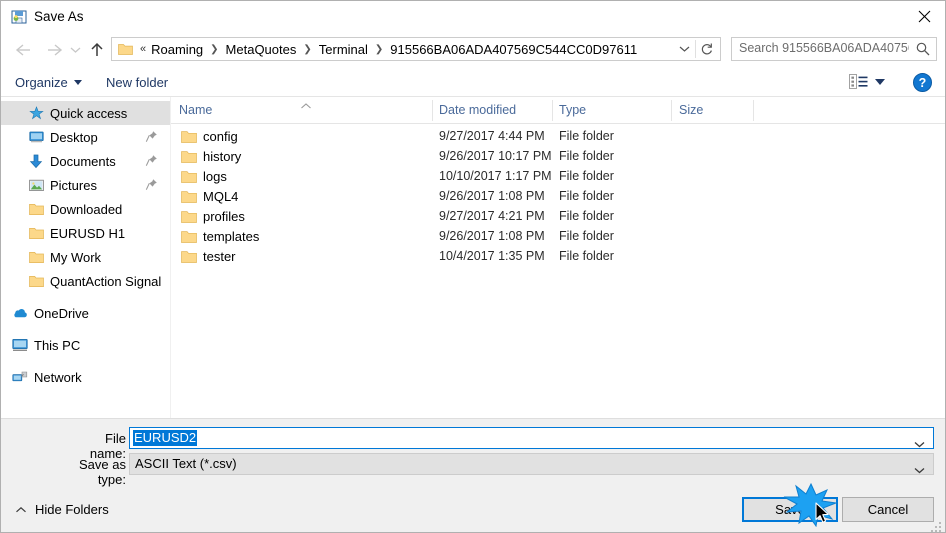  Describe the element at coordinates (165, 438) in the screenshot. I see `file-name-value: EURUSD2` at that location.